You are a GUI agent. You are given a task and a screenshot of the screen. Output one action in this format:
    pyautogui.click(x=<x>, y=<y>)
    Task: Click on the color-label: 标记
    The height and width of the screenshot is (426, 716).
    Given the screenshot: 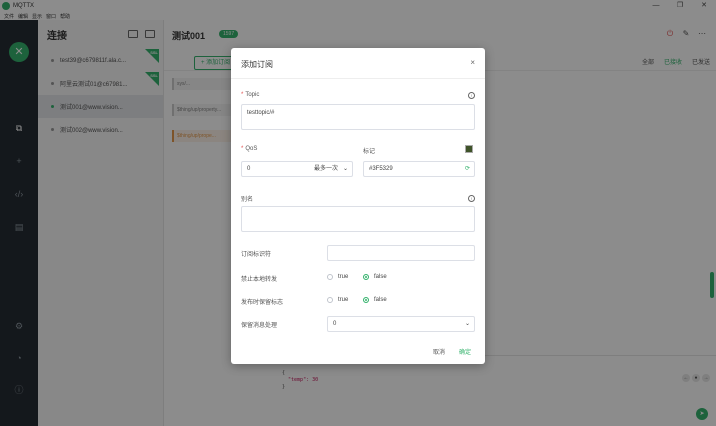 What is the action you would take?
    pyautogui.click(x=369, y=152)
    